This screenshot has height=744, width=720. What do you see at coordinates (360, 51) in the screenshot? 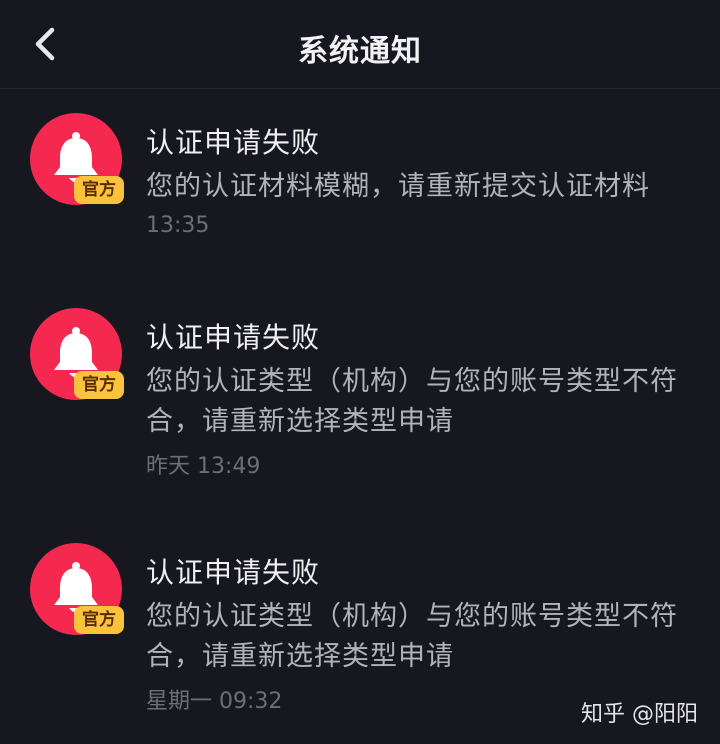
I see `page-title: 系统通知` at bounding box center [360, 51].